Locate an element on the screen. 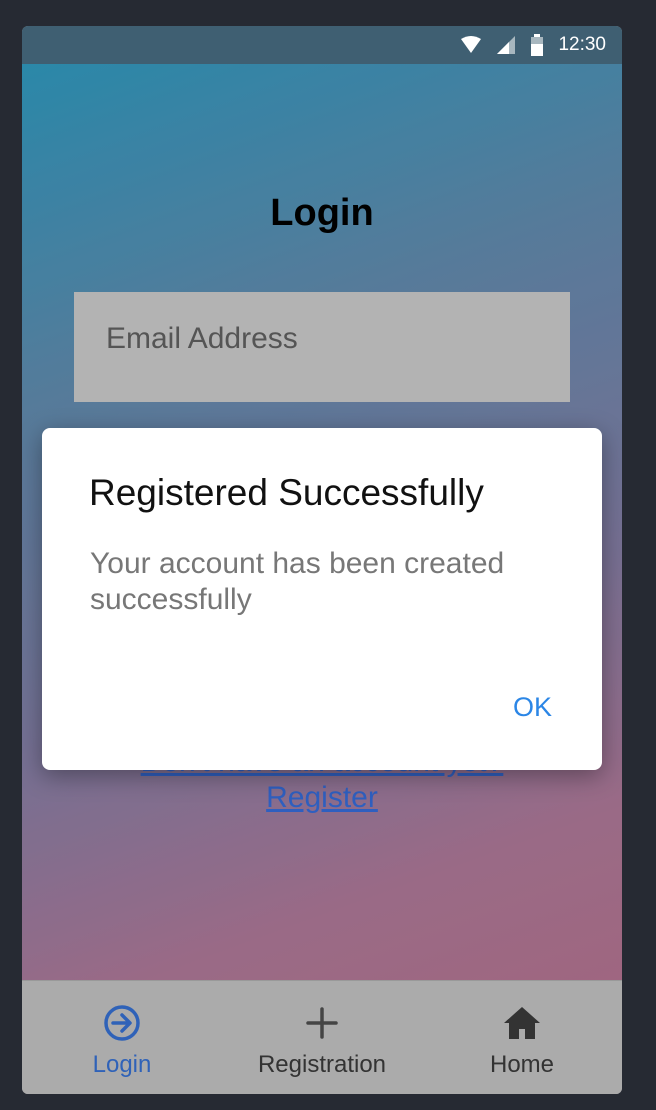  dialog-title: Registered Successfully is located at coordinates (286, 492).